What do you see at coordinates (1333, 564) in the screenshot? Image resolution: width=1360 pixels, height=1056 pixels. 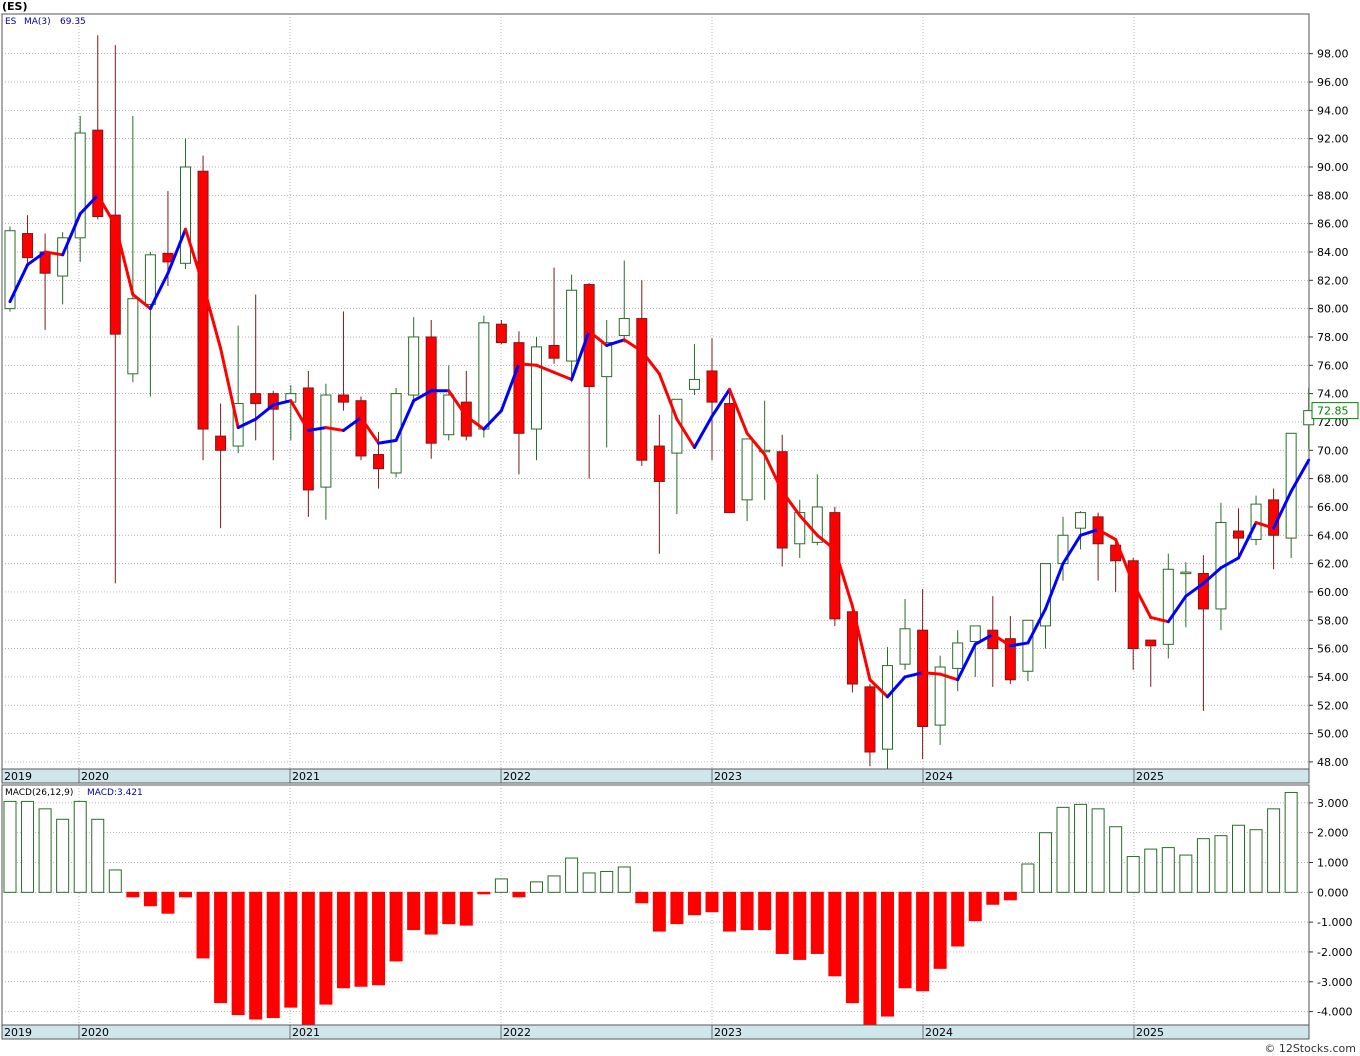 I see `price-tick-label: 62.00` at bounding box center [1333, 564].